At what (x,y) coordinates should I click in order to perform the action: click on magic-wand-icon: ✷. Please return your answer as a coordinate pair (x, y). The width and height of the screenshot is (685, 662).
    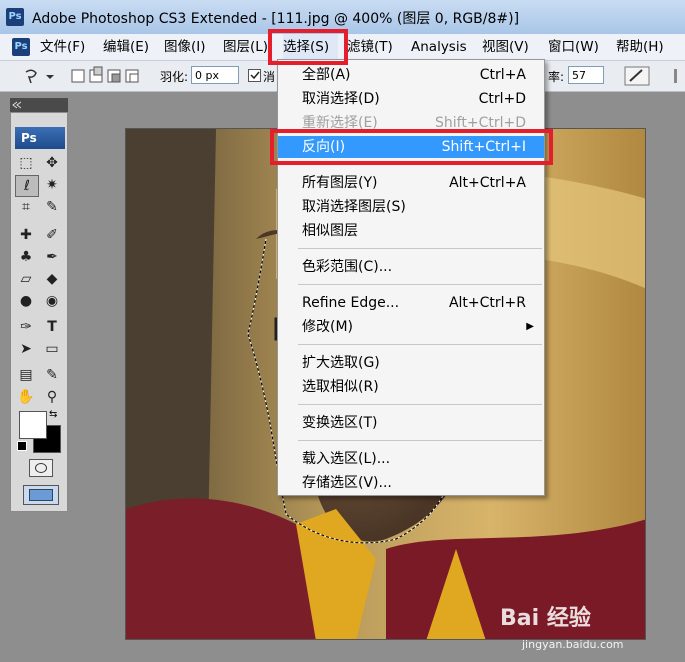
    Looking at the image, I should click on (52, 185).